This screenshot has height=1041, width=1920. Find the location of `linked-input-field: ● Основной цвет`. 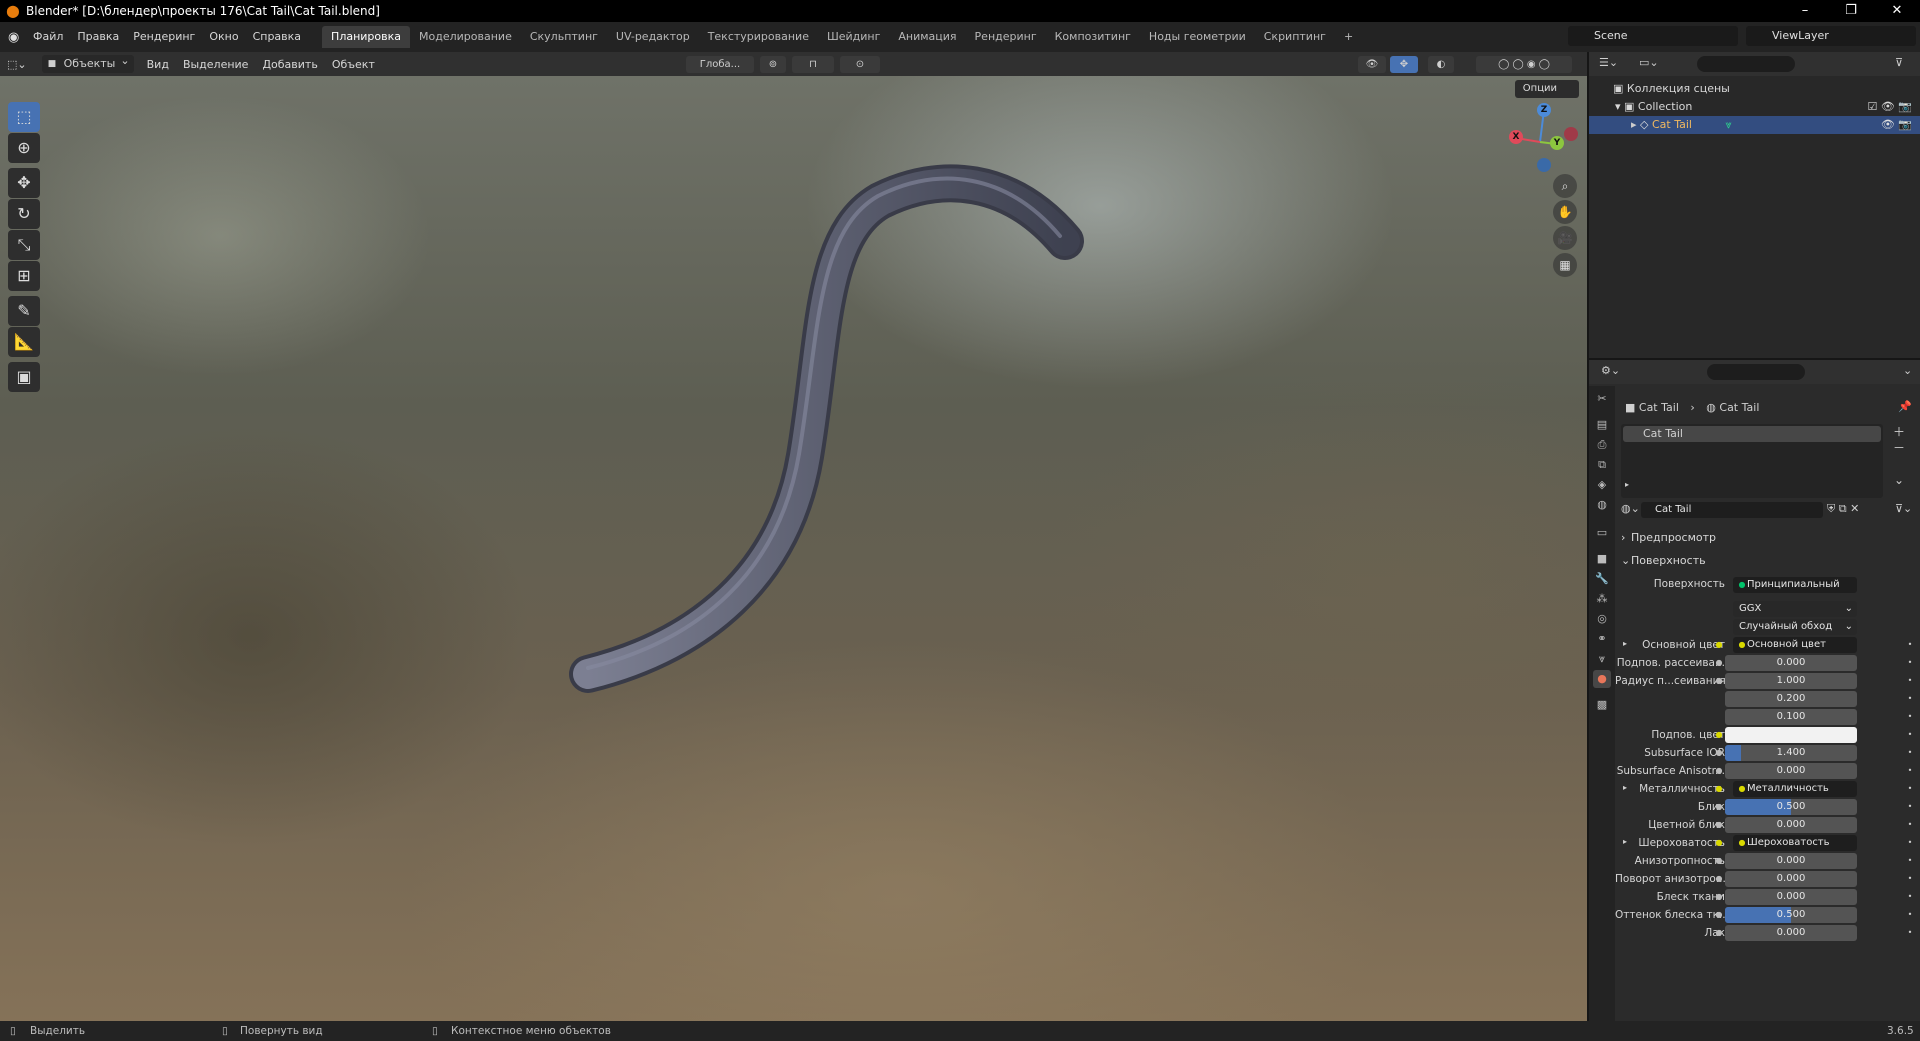

linked-input-field: ● Основной цвет is located at coordinates (1795, 645).